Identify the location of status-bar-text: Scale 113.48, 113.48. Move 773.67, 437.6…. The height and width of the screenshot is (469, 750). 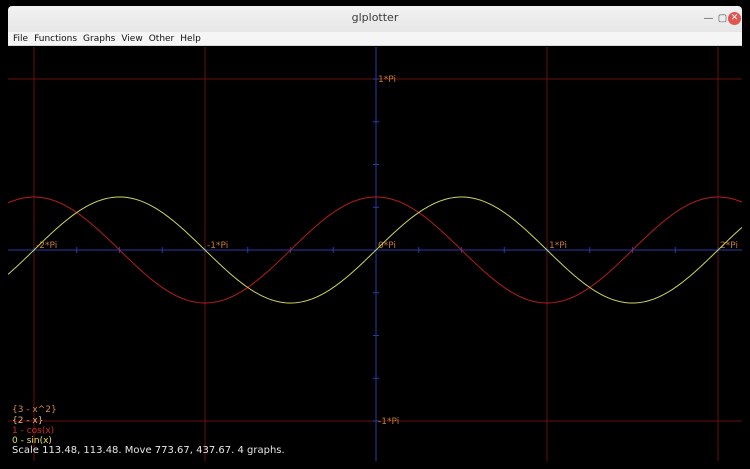
(148, 450).